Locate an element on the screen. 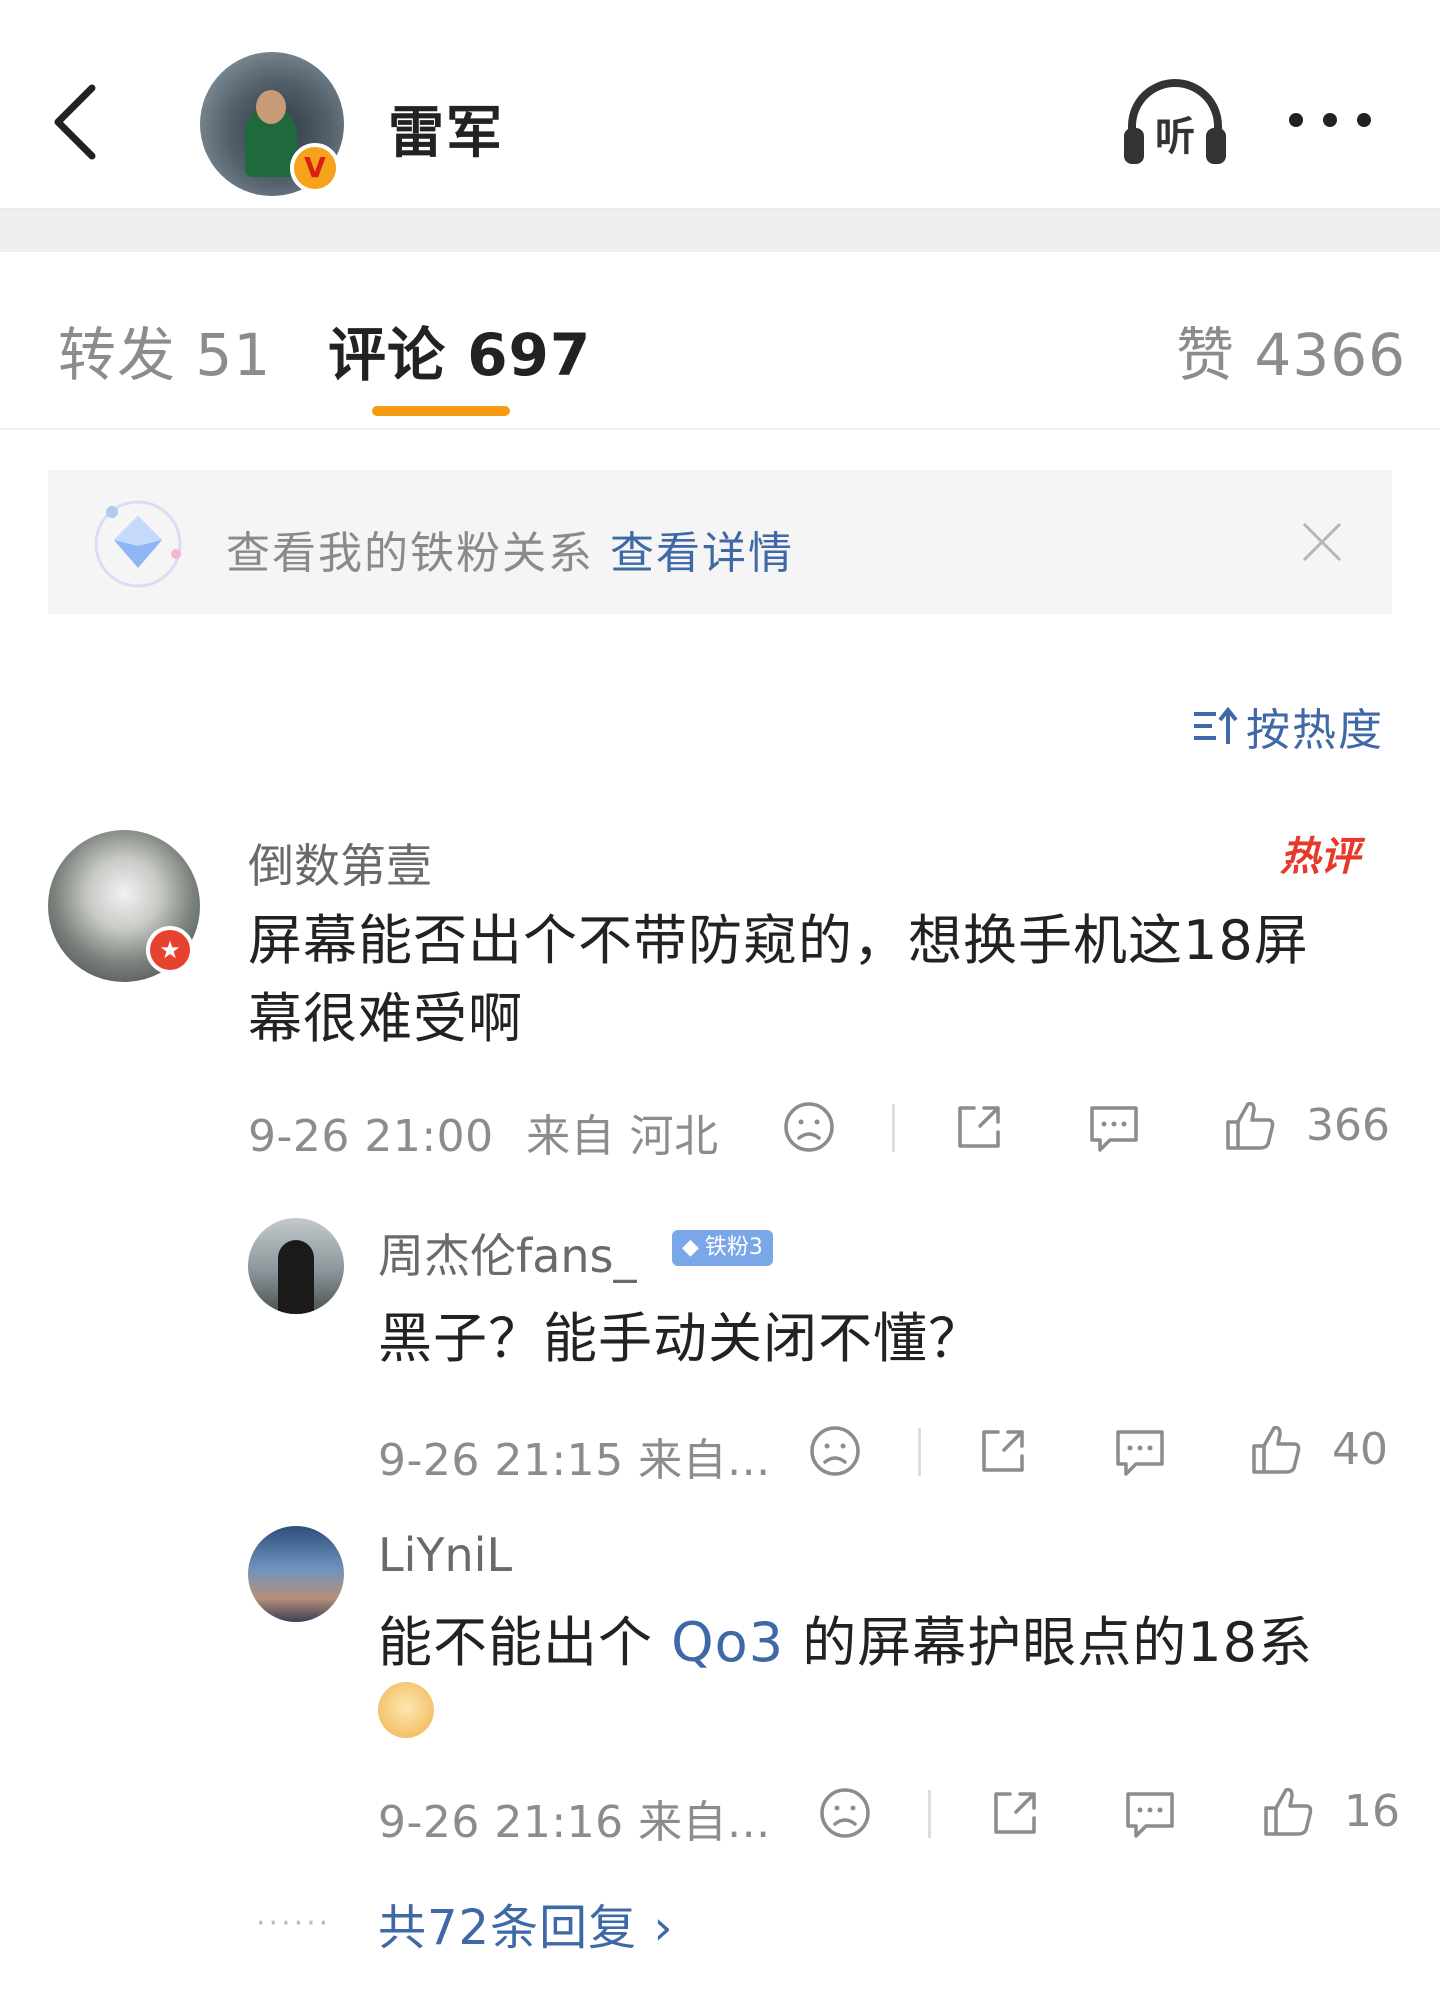 This screenshot has height=2003, width=1440. iron-fan-badge: ◆ 铁粉3 is located at coordinates (722, 1248).